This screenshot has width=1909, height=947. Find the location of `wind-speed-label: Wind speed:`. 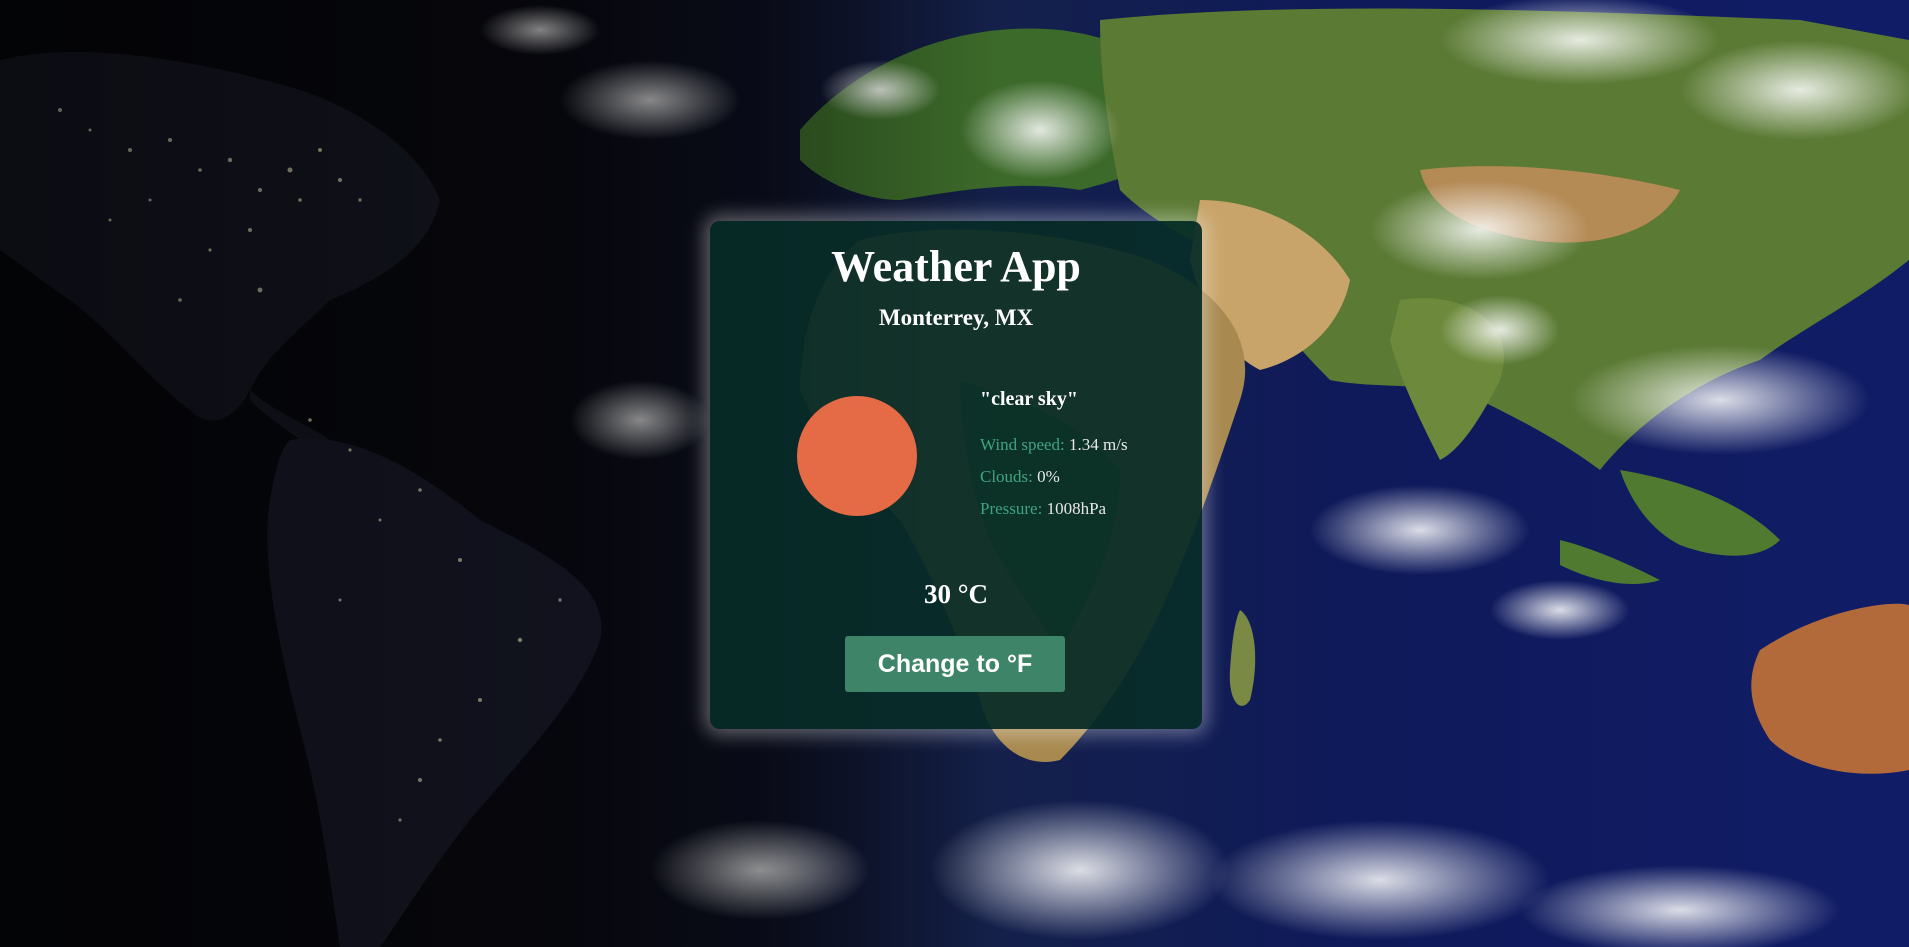

wind-speed-label: Wind speed: is located at coordinates (1025, 444).